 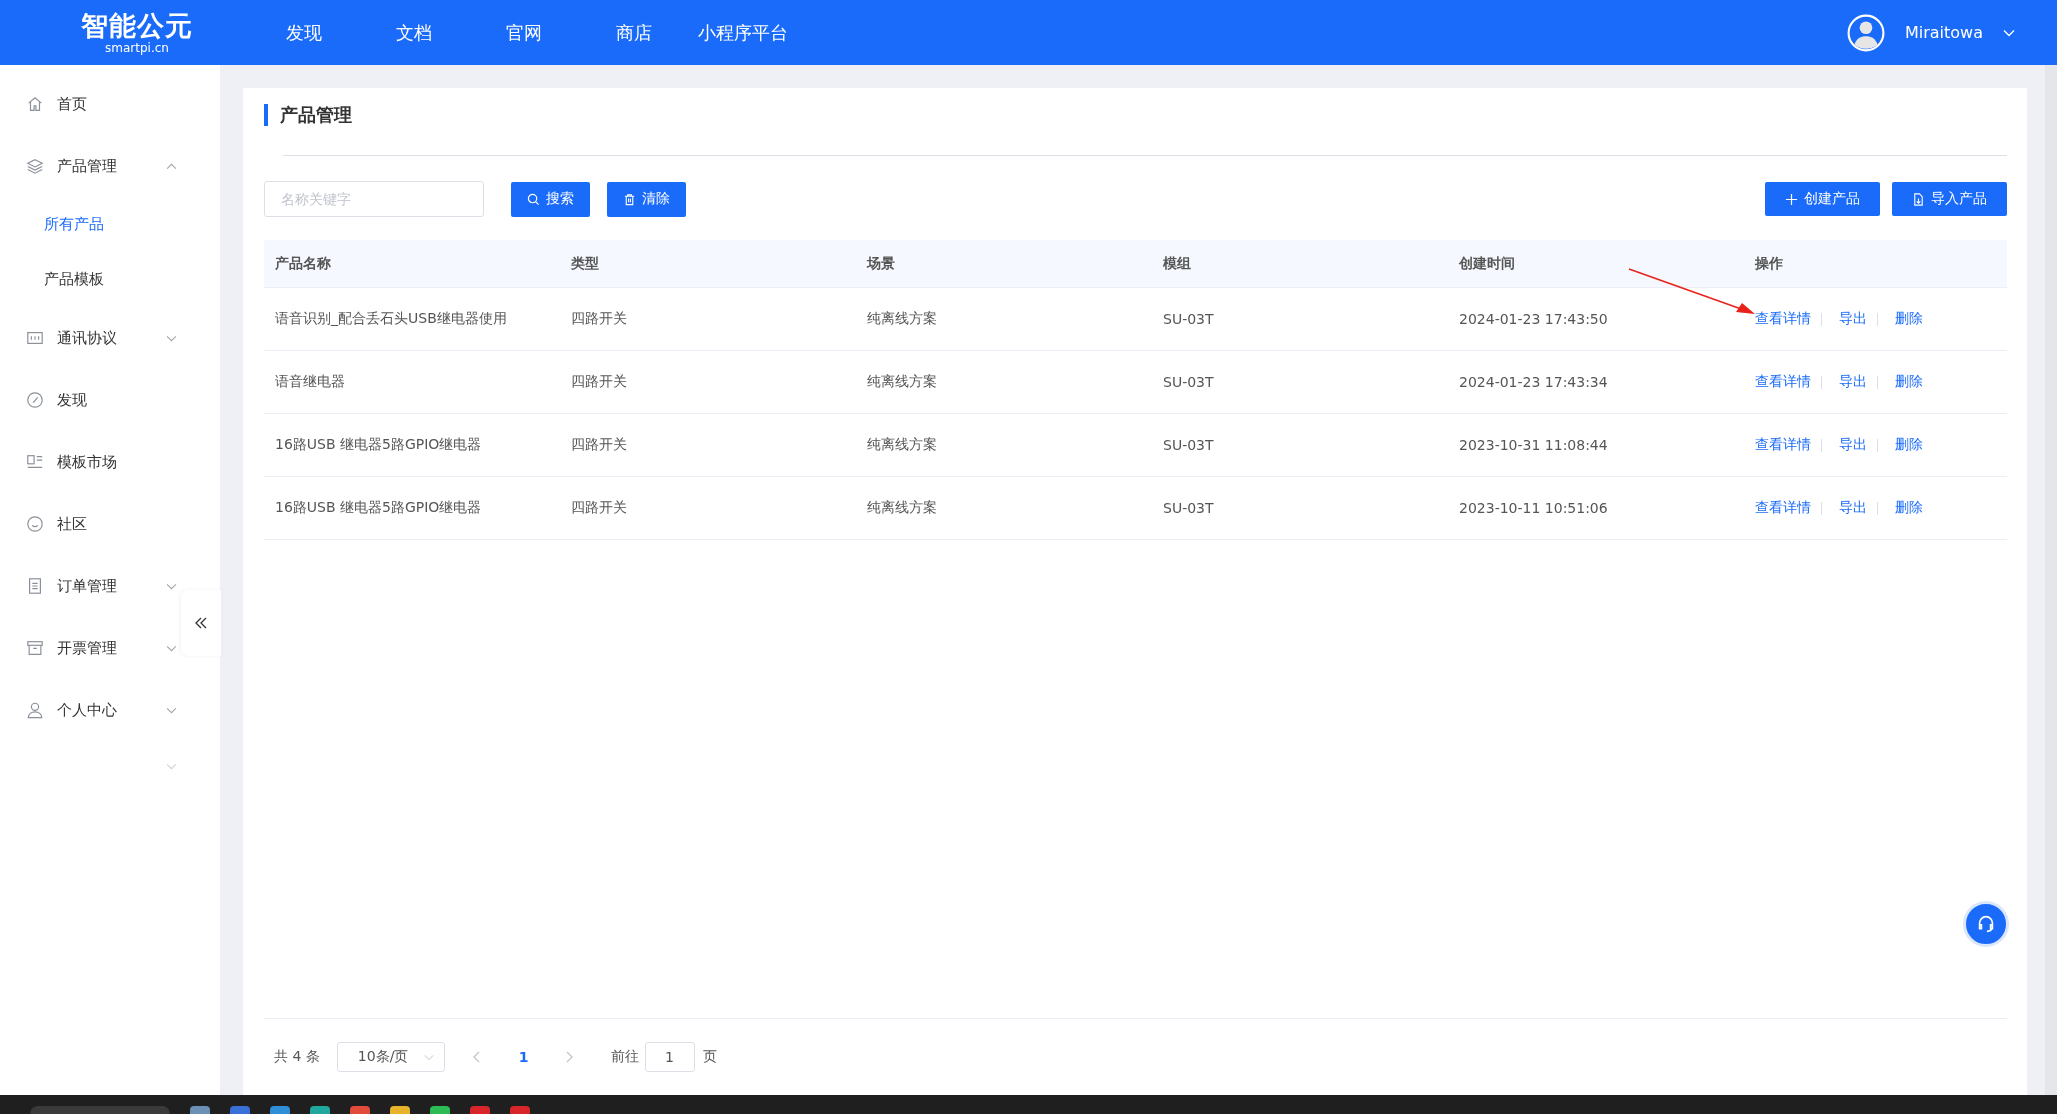 What do you see at coordinates (90, 524) in the screenshot?
I see `sidebar-item: 社区` at bounding box center [90, 524].